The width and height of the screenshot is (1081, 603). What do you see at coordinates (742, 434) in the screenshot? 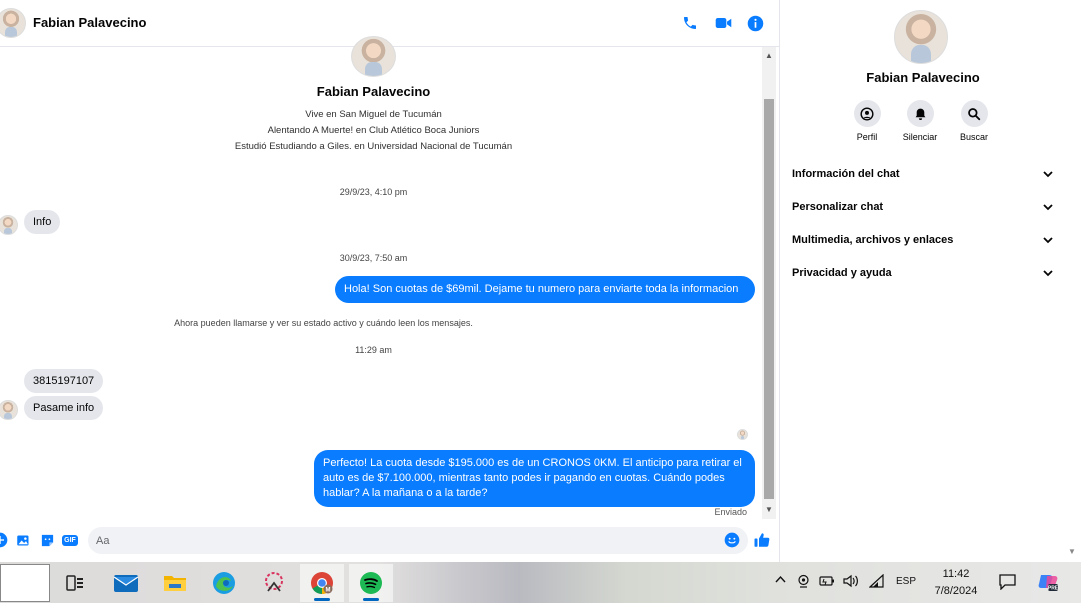
I see `seen-indicator-avatar` at bounding box center [742, 434].